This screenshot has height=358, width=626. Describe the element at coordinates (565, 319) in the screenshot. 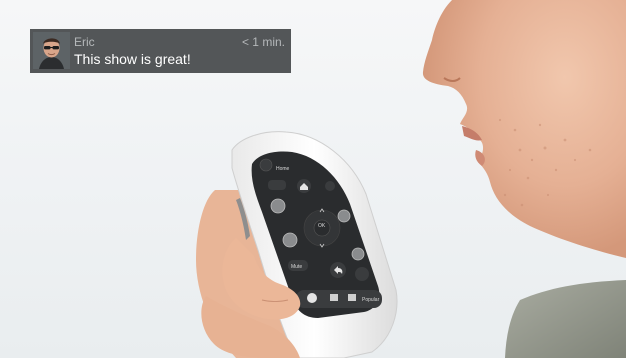

I see `shirt` at that location.